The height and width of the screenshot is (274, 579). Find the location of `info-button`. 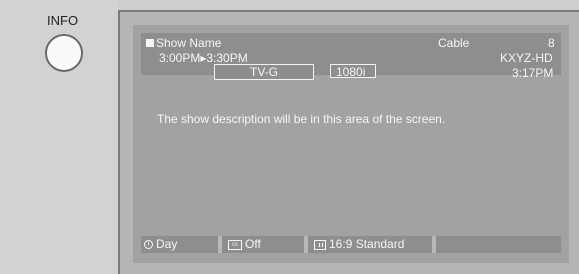

info-button is located at coordinates (64, 53).